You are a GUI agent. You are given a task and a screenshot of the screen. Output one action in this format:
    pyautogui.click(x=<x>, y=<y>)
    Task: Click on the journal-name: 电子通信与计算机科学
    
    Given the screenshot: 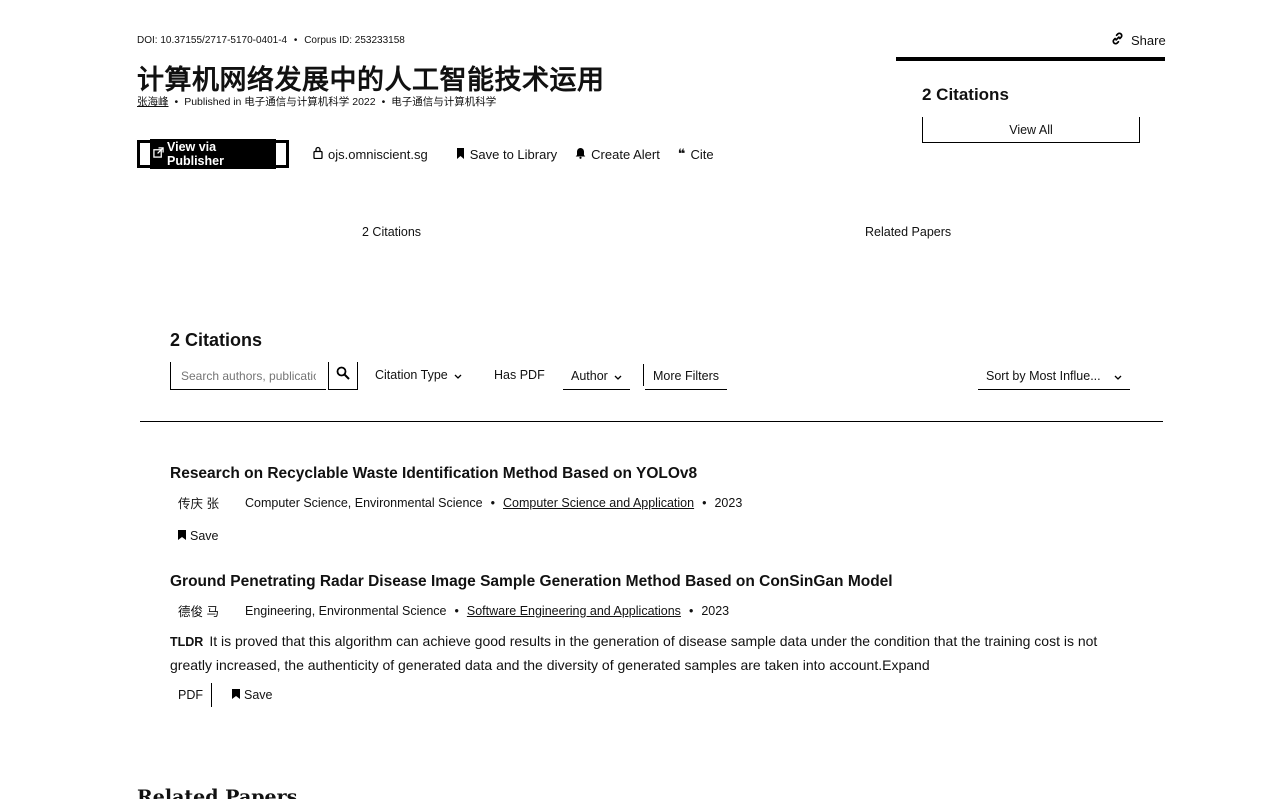 What is the action you would take?
    pyautogui.click(x=444, y=102)
    